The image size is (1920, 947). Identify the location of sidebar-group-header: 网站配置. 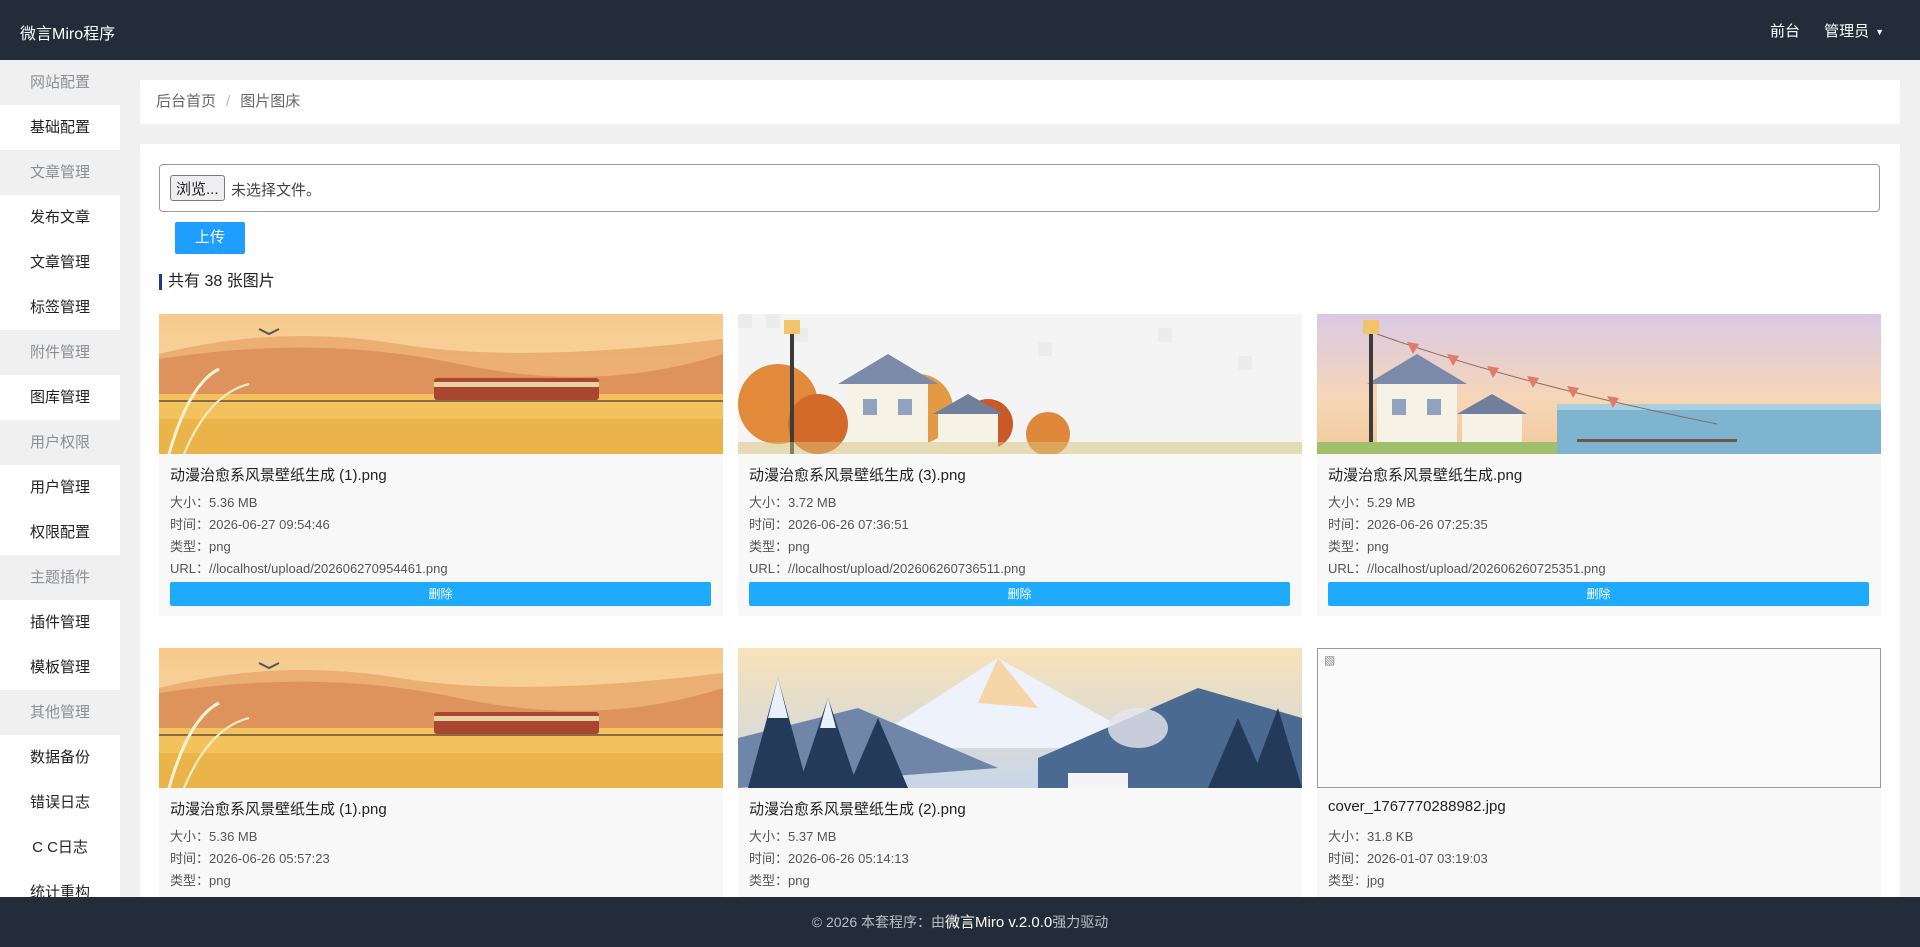
(60, 82).